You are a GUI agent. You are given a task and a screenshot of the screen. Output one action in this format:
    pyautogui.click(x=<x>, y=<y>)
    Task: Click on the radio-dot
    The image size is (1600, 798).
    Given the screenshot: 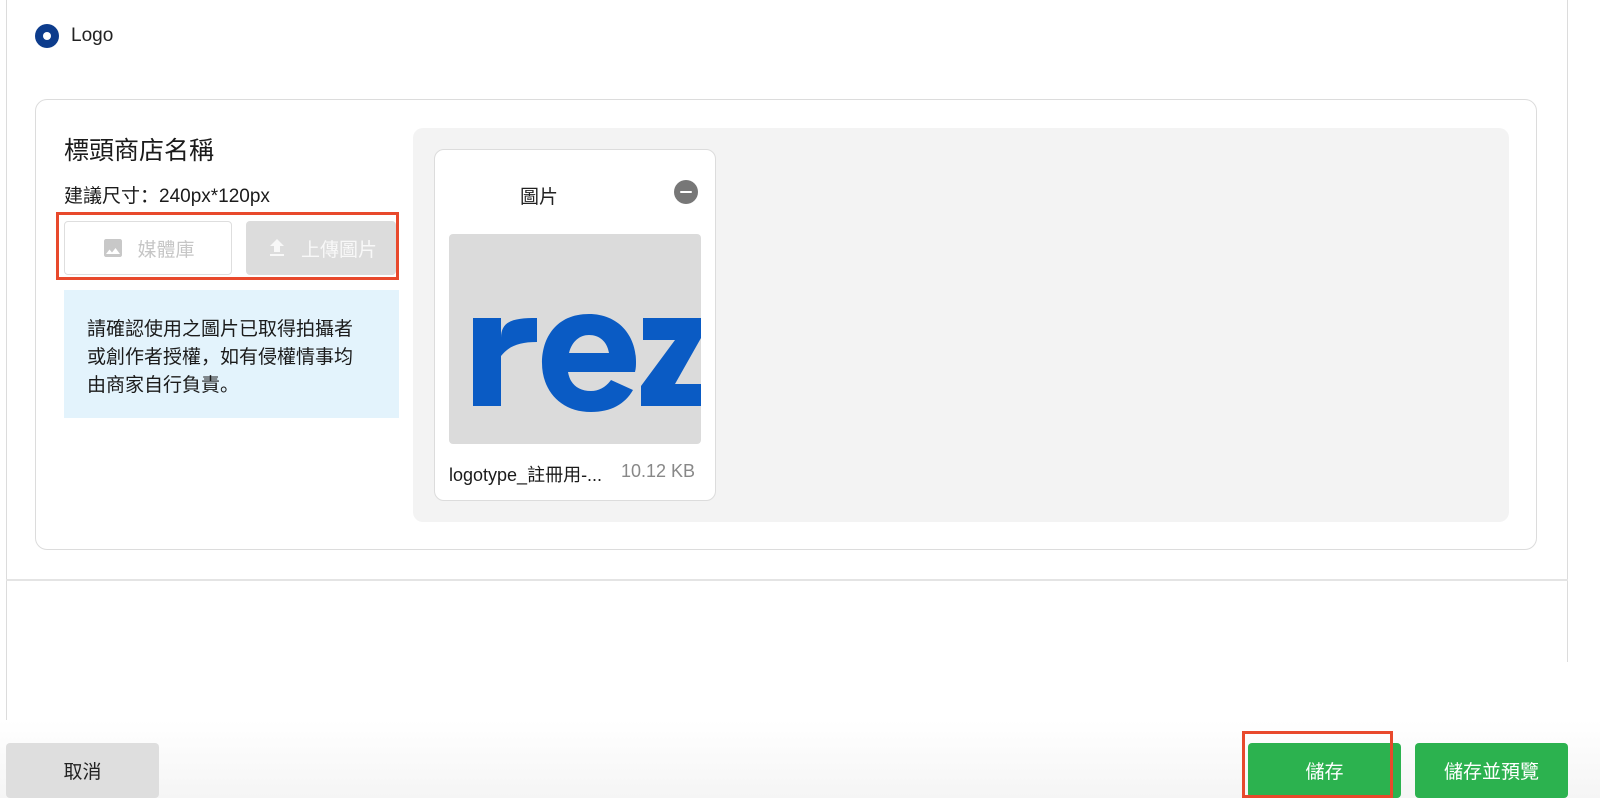 What is the action you would take?
    pyautogui.click(x=47, y=36)
    